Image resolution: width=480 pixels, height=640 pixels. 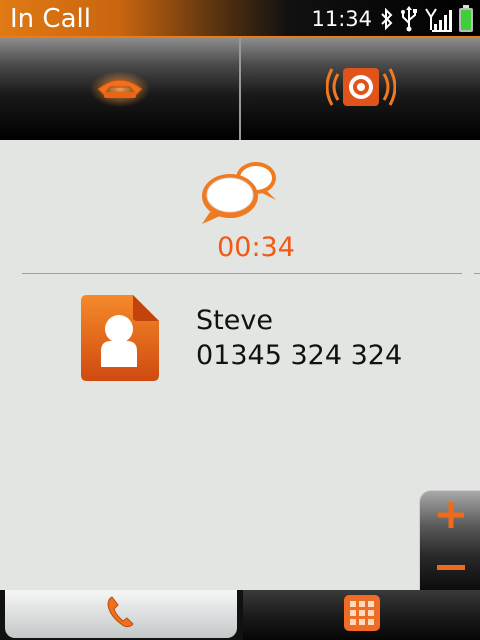 I want to click on keypad-icon, so click(x=361, y=615).